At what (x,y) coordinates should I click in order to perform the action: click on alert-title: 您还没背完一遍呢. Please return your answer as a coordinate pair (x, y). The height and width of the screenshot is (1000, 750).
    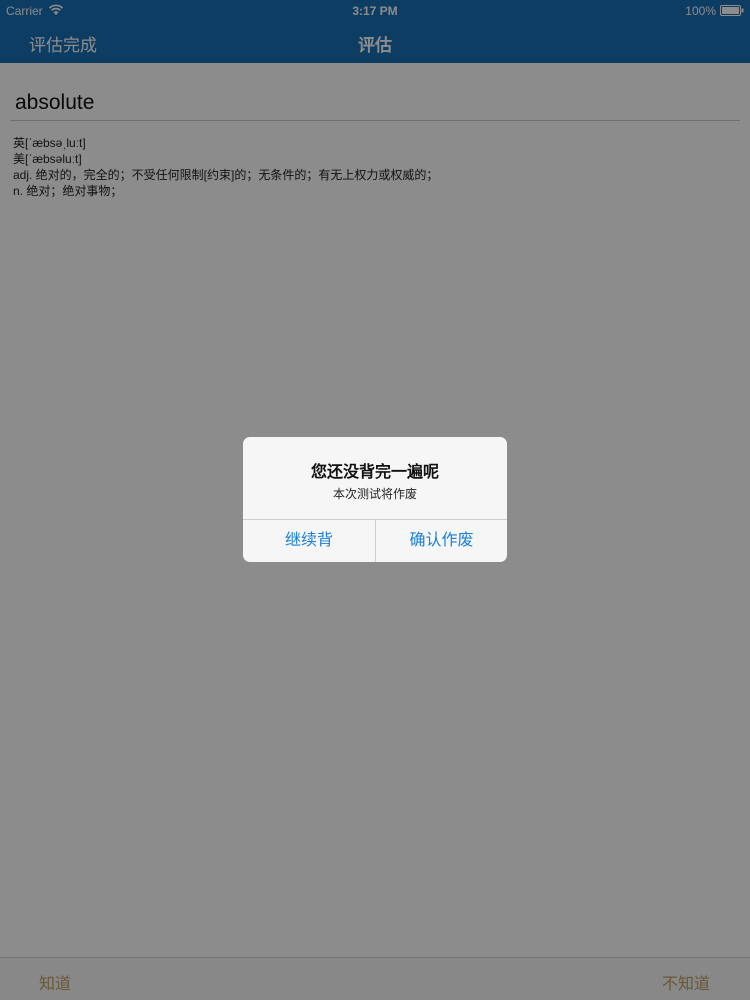
    Looking at the image, I should click on (374, 472).